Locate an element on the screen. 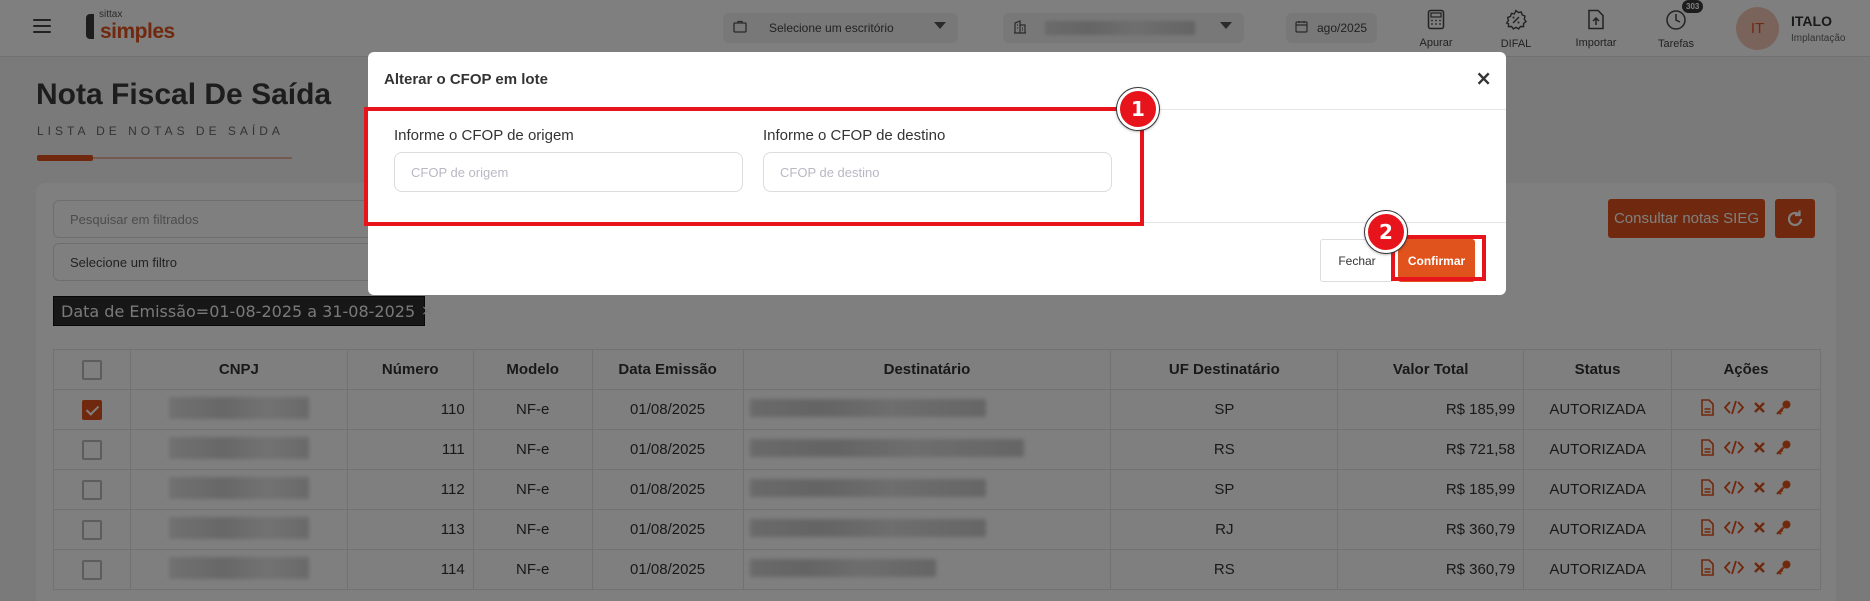 Image resolution: width=1870 pixels, height=601 pixels. modal-header: Alterar o CFOP em lote × is located at coordinates (937, 81).